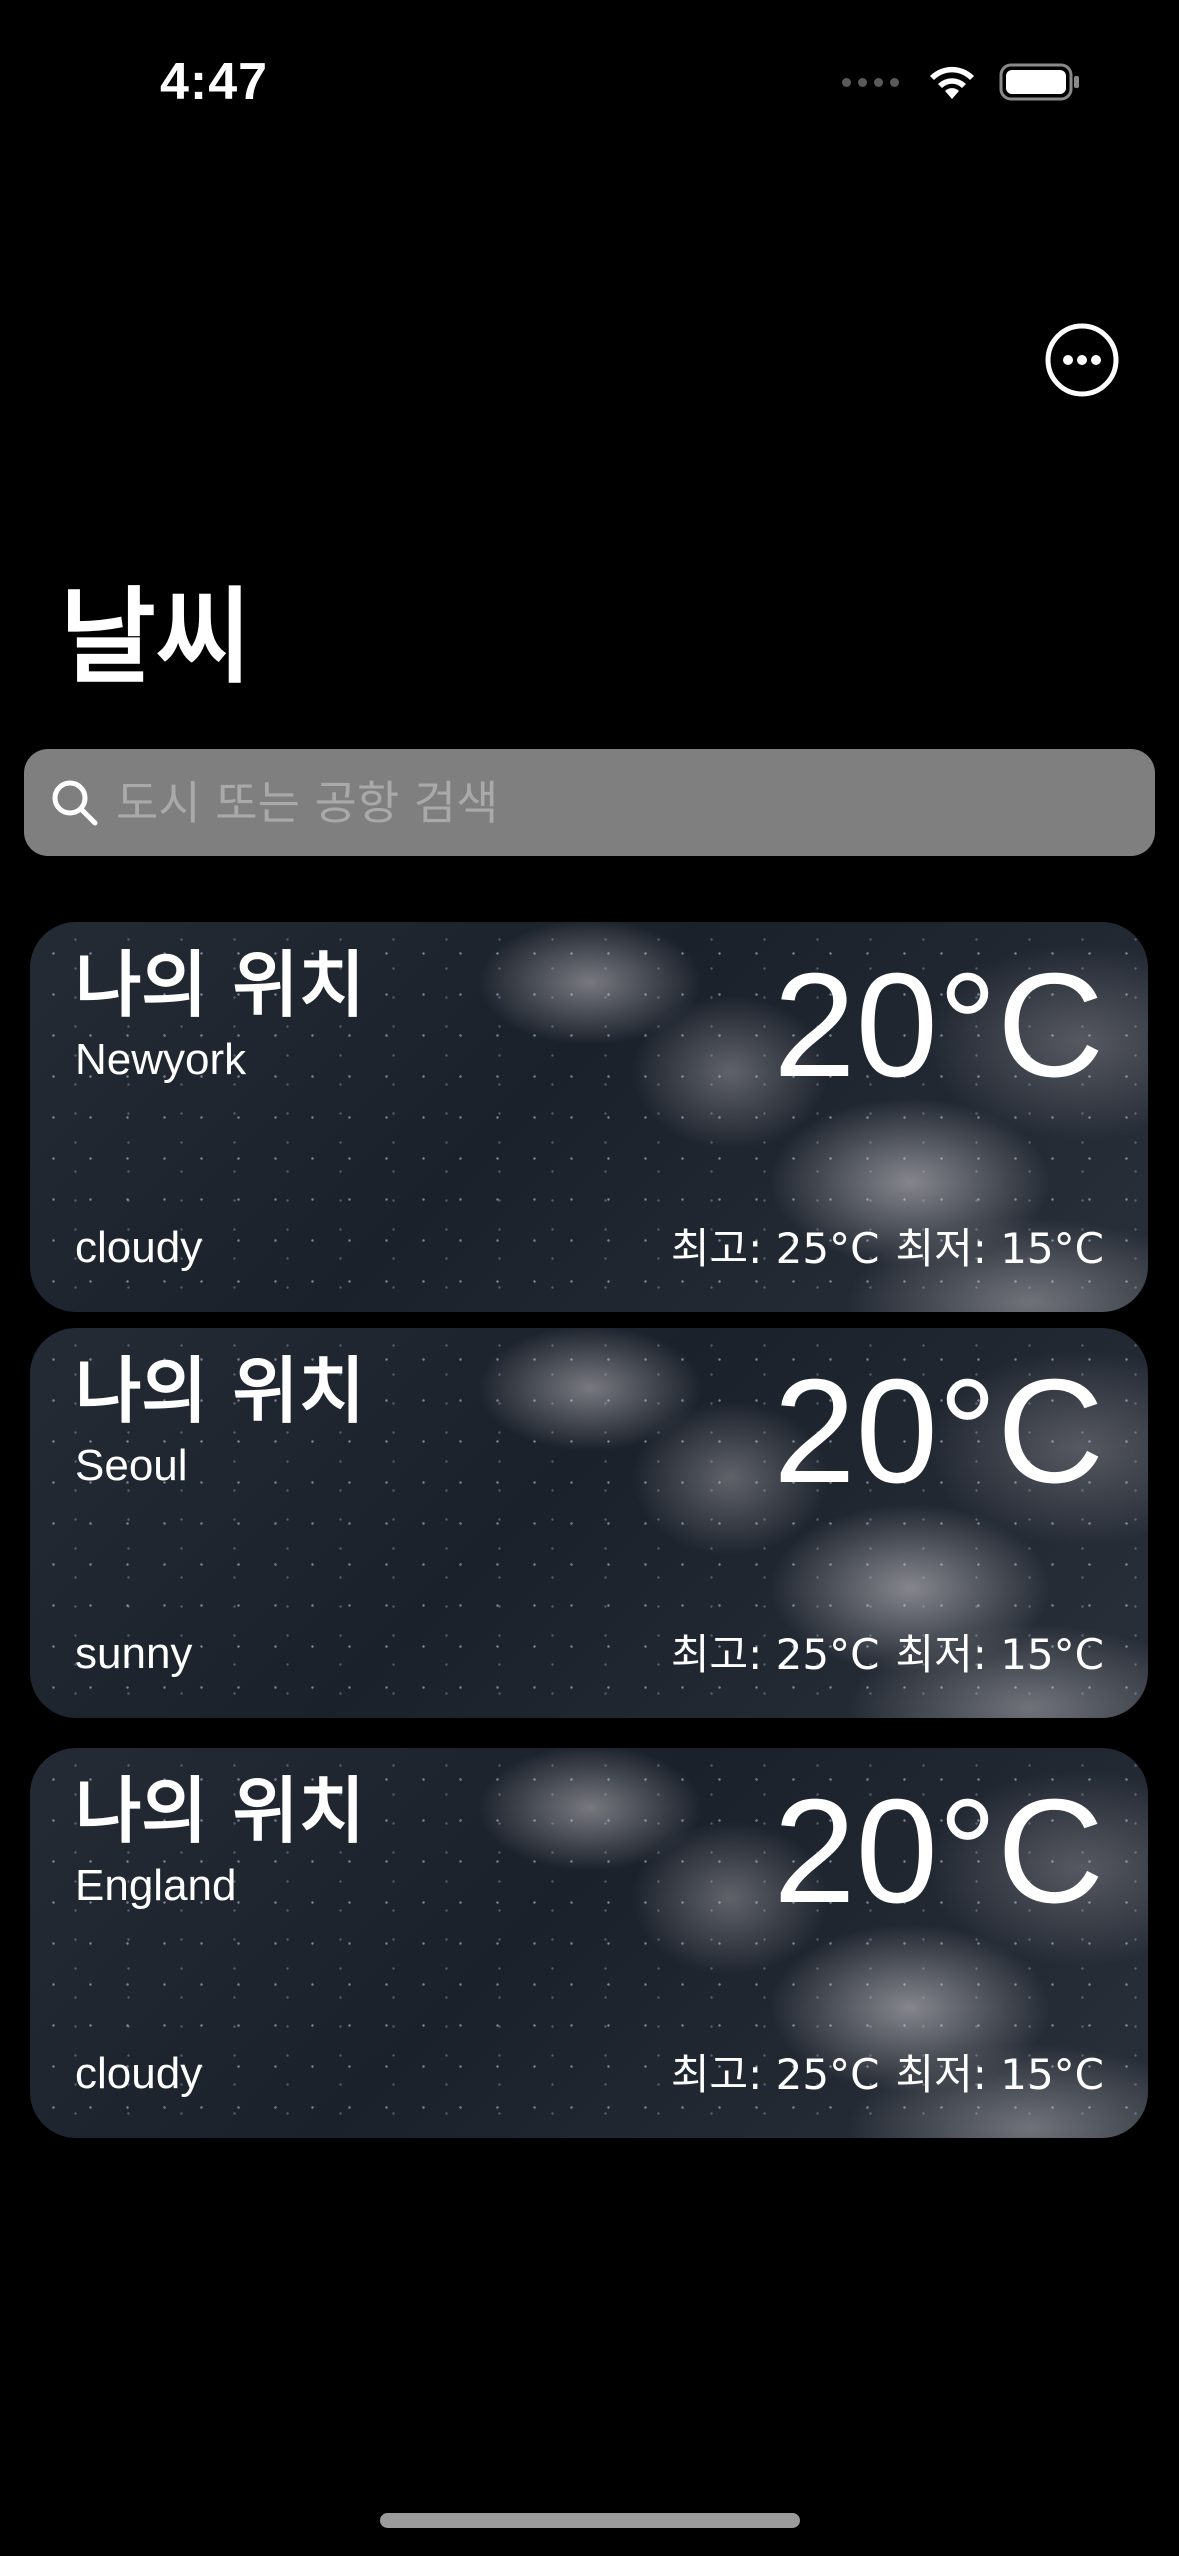 This screenshot has width=1179, height=2556. Describe the element at coordinates (870, 82) in the screenshot. I see `cellular-signal-icon` at that location.